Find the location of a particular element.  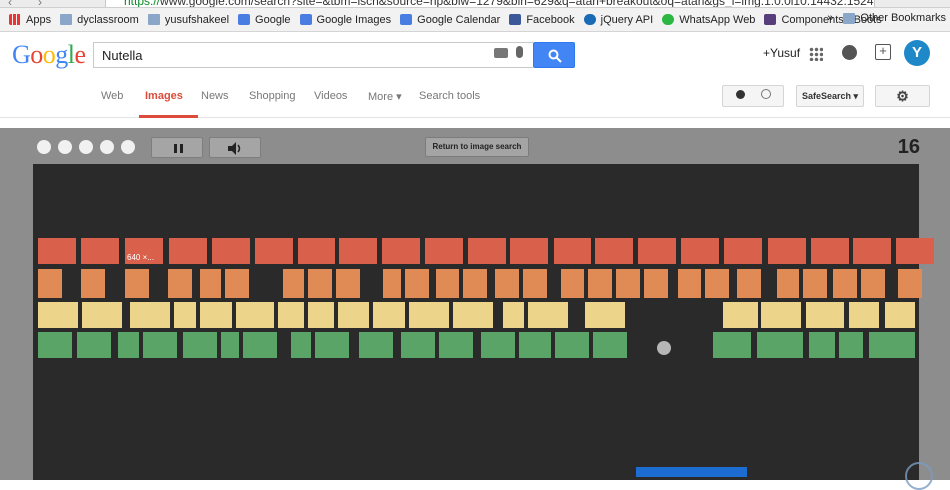

whatsapp-icon is located at coordinates (668, 19).